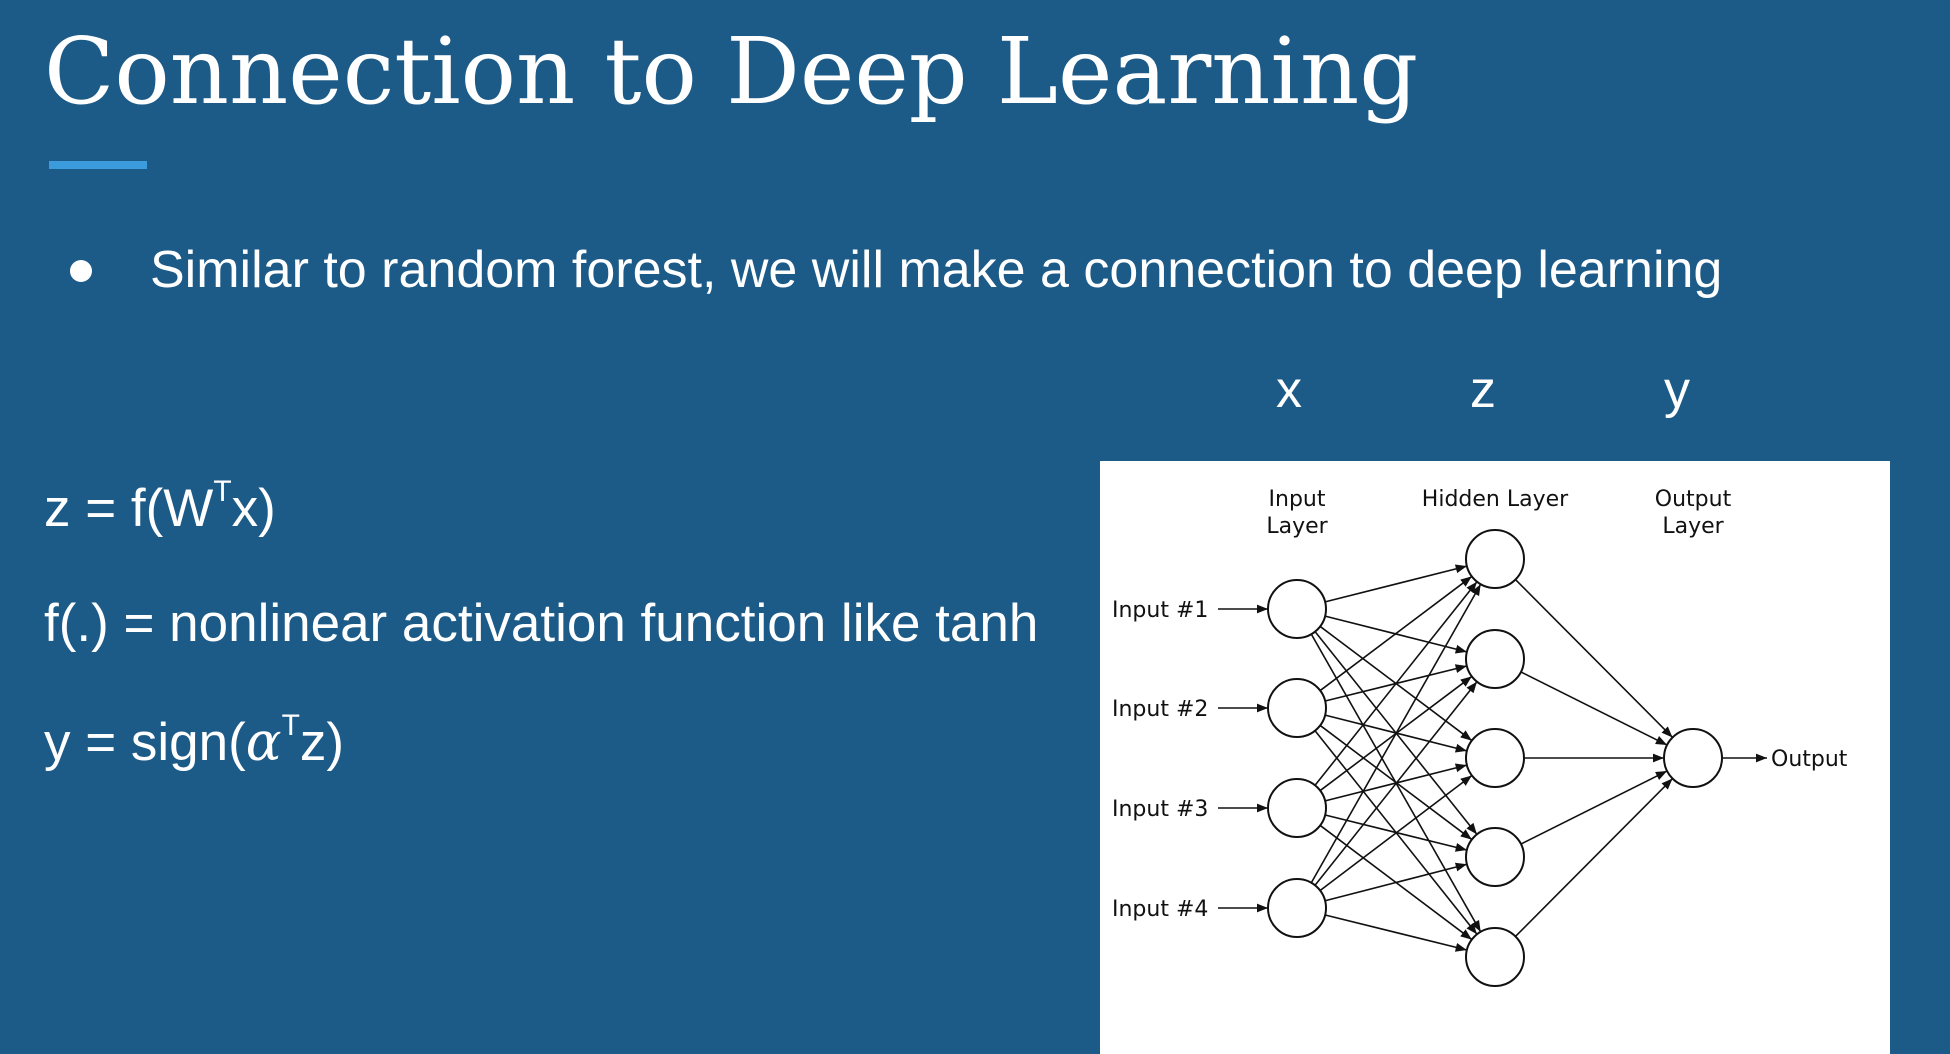 This screenshot has height=1054, width=1950. I want to click on edge-input4-hidden2, so click(1396, 783).